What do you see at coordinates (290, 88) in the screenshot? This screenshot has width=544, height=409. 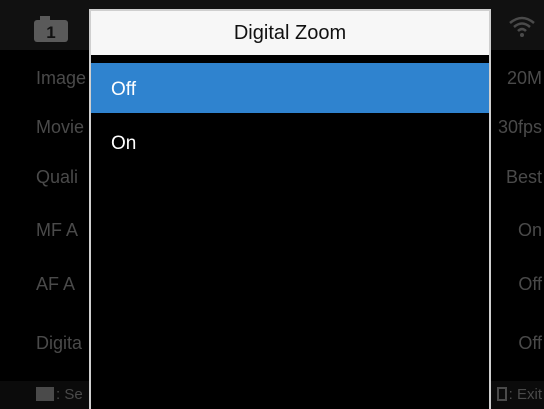 I see `option-off: Off` at bounding box center [290, 88].